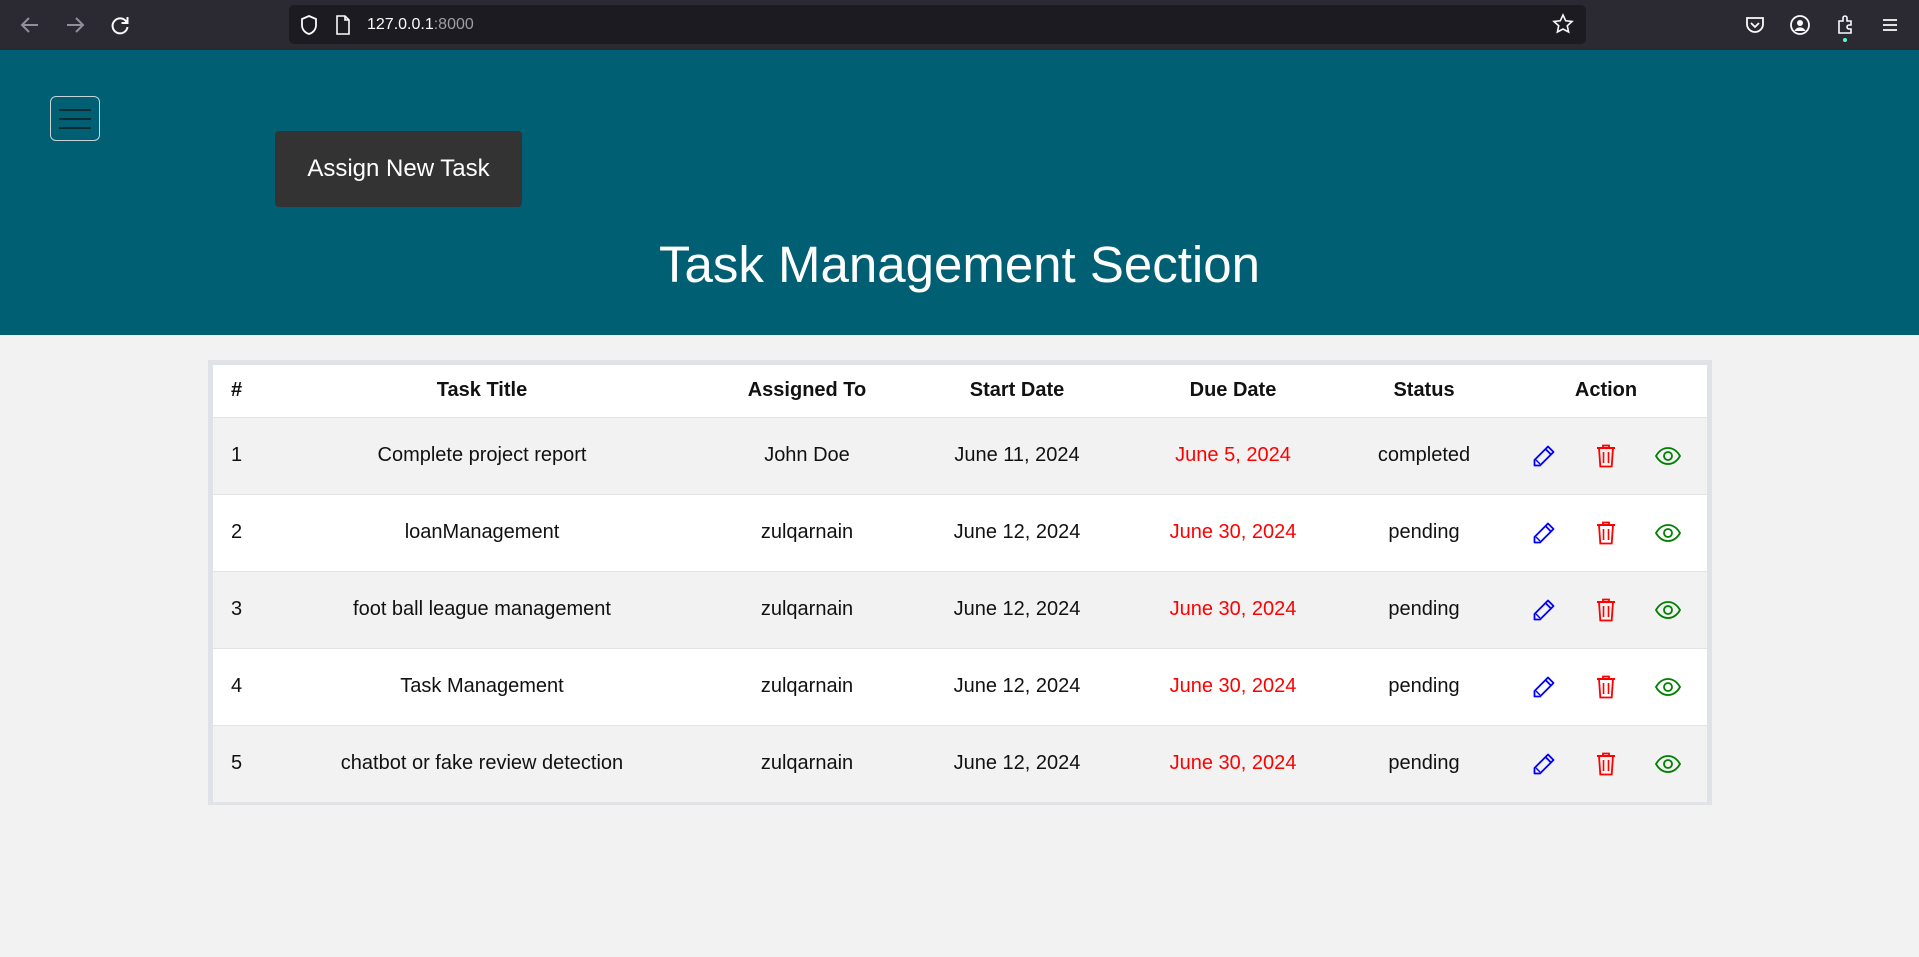 The height and width of the screenshot is (957, 1919). What do you see at coordinates (807, 456) in the screenshot?
I see `task-assigned-to: John Doe` at bounding box center [807, 456].